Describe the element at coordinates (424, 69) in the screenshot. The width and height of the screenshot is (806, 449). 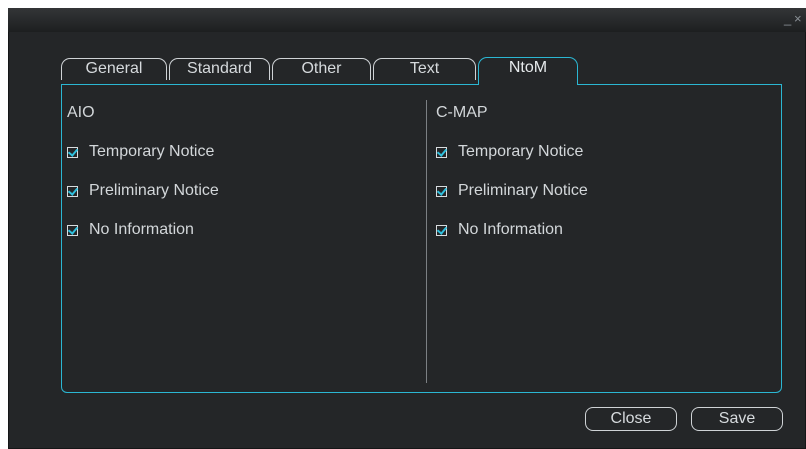
I see `tab-text: Text` at that location.